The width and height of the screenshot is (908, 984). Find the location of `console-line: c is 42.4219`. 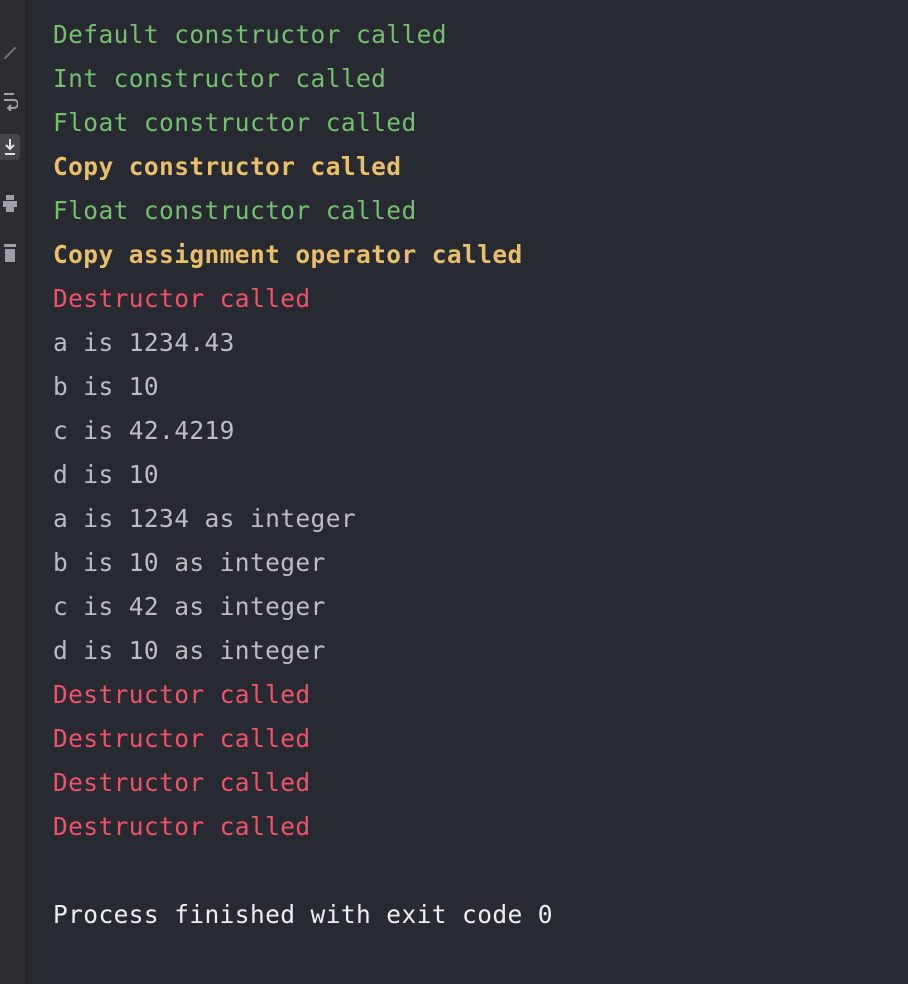

console-line: c is 42.4219 is located at coordinates (144, 430).